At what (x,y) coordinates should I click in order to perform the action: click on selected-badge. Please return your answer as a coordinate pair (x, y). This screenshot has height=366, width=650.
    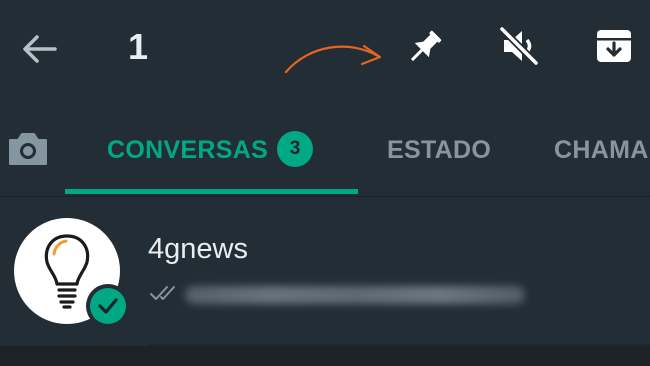
    Looking at the image, I should click on (108, 306).